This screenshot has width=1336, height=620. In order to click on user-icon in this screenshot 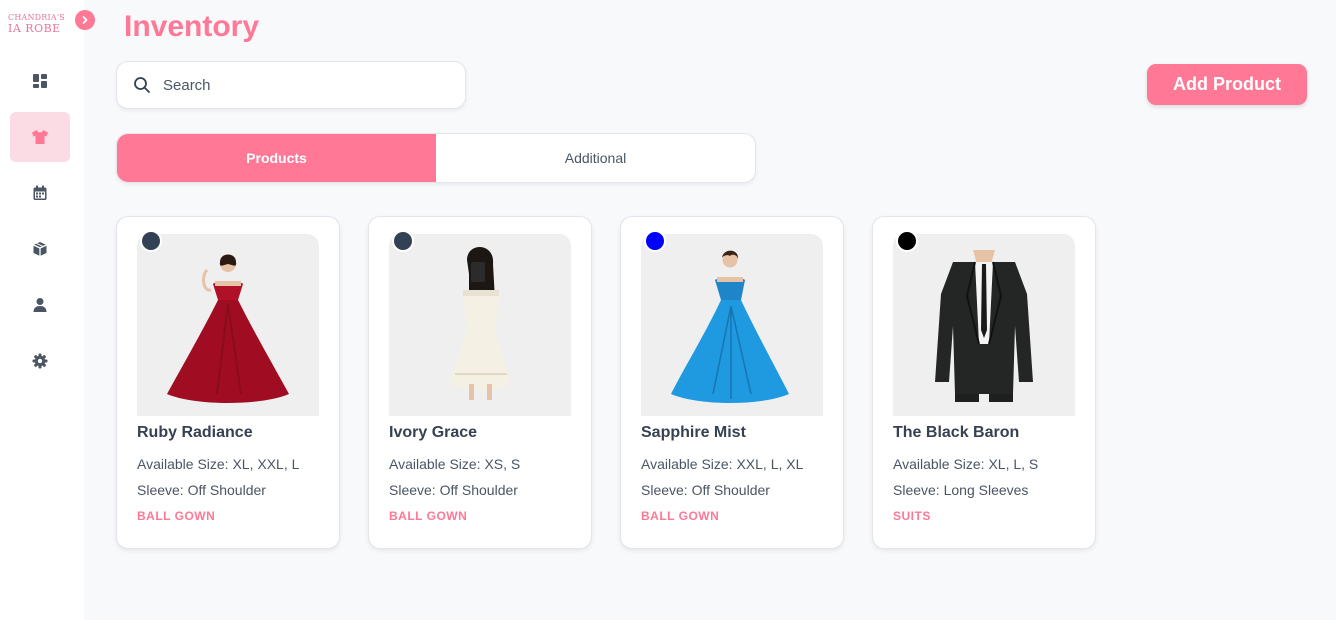, I will do `click(40, 305)`.